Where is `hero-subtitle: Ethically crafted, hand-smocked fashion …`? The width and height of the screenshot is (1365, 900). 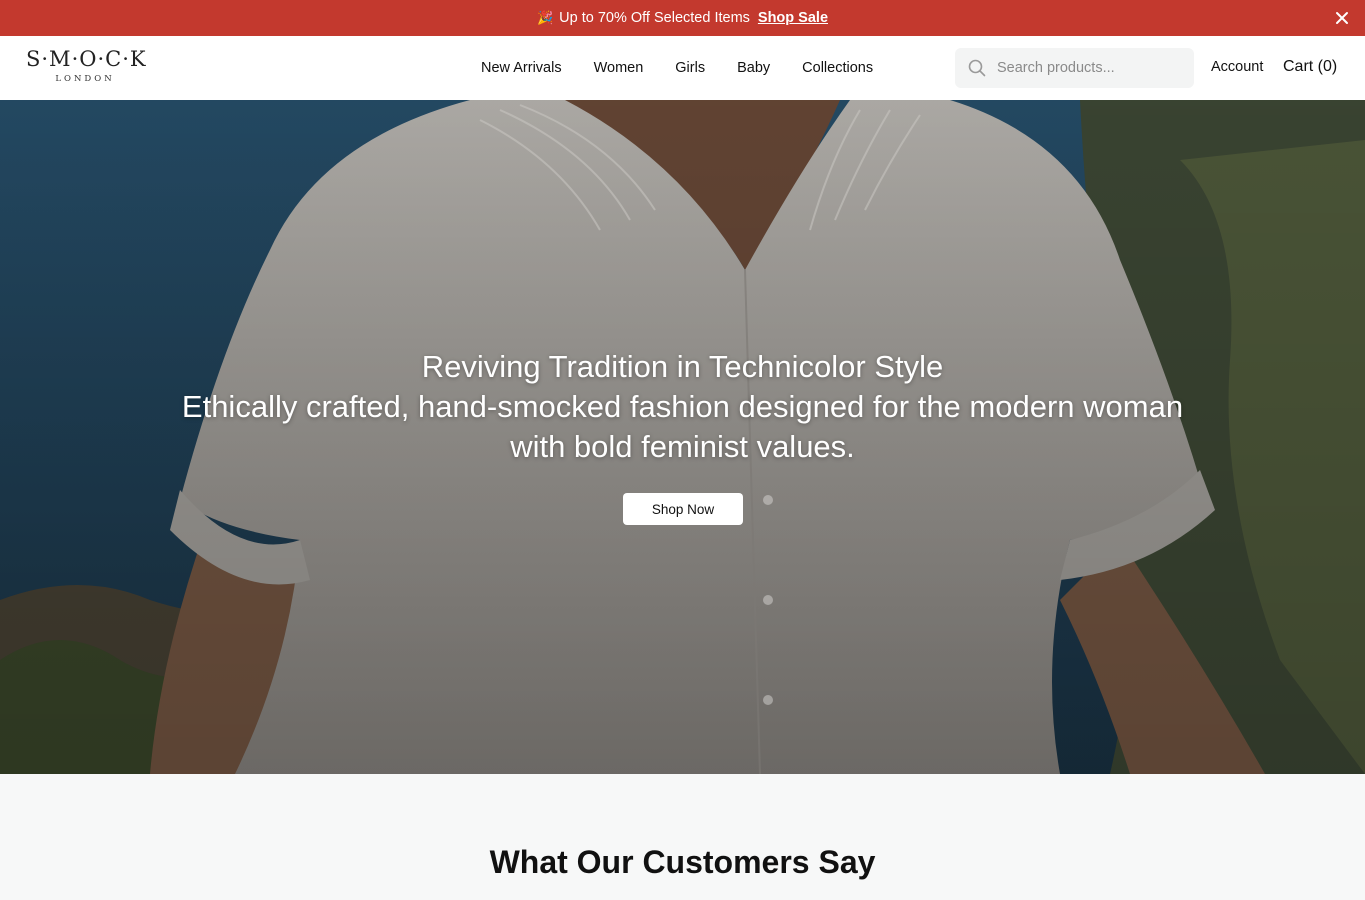 hero-subtitle: Ethically crafted, hand-smocked fashion … is located at coordinates (682, 426).